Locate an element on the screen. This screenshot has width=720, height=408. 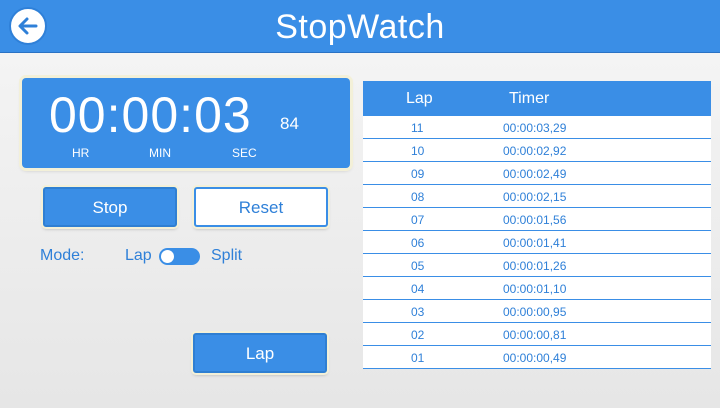
table-row: 03 00:00:00,95 is located at coordinates (537, 311).